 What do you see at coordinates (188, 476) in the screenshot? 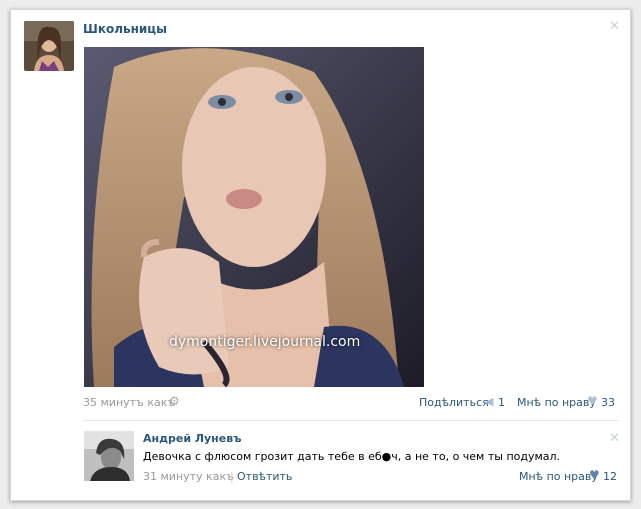
I see `comment-time: 31 минуту какъ` at bounding box center [188, 476].